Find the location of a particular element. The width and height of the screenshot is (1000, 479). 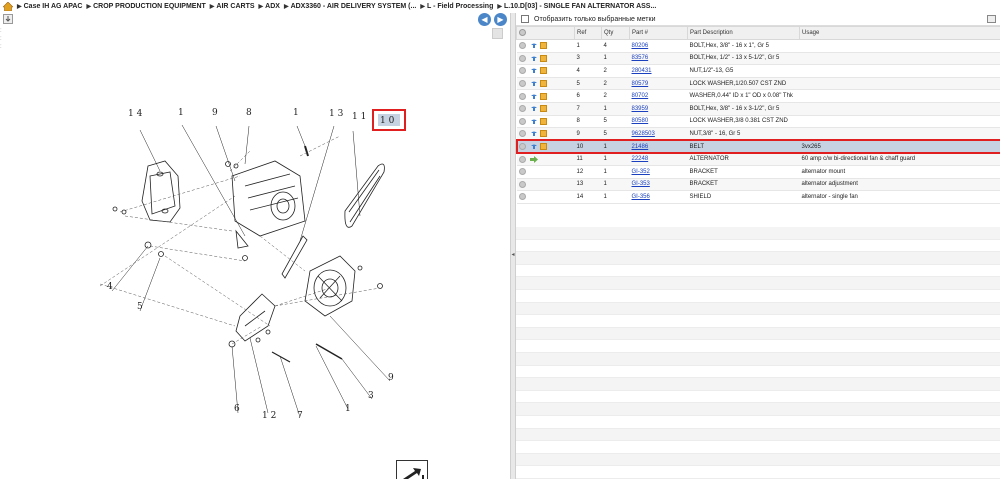

callout-5: 5 is located at coordinates (140, 307).